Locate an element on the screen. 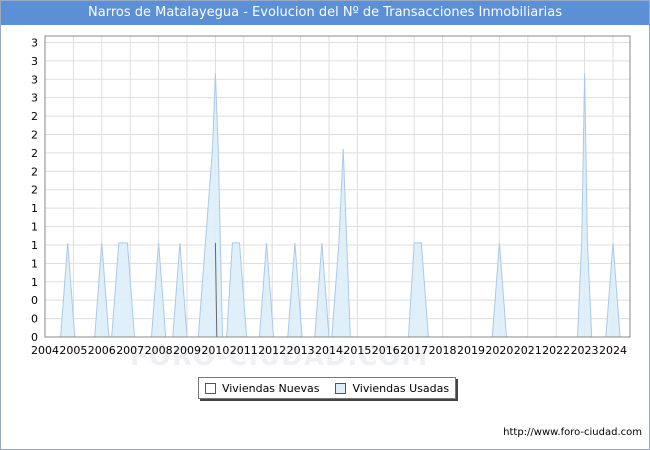 The height and width of the screenshot is (450, 650). x-tick-label: 2018 is located at coordinates (443, 350).